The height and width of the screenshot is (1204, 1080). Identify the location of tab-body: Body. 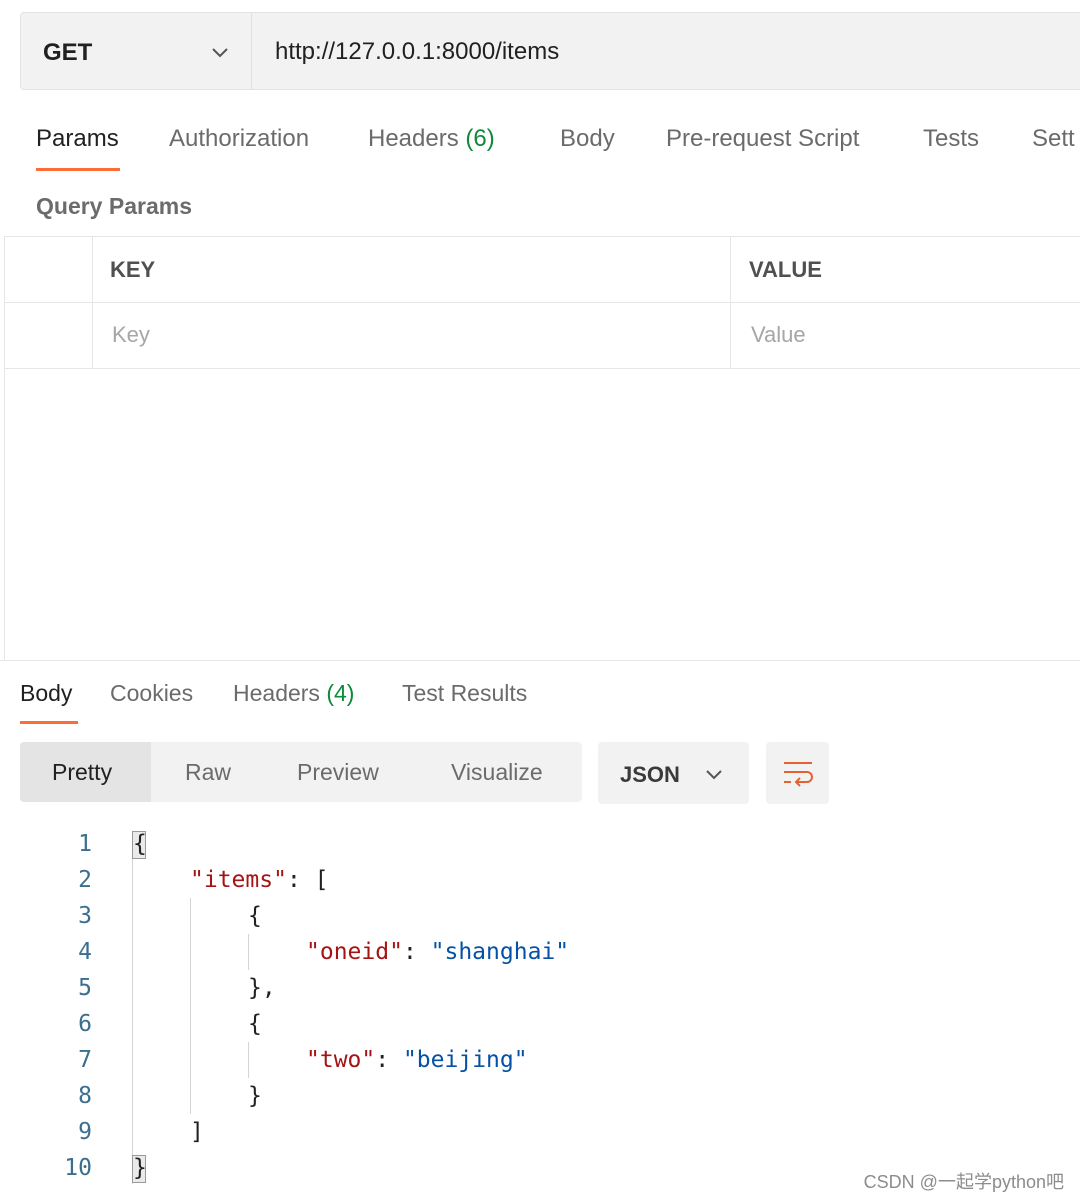
(587, 139).